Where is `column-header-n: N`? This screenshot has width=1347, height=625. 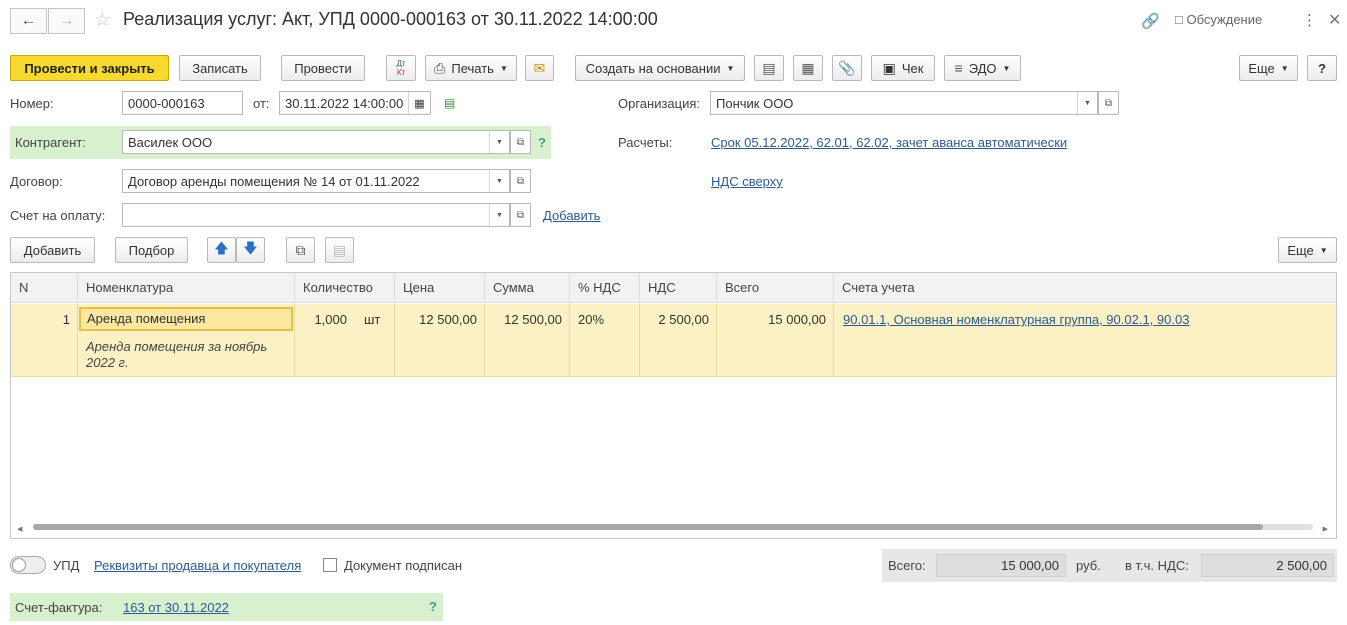
column-header-n: N is located at coordinates (44, 288).